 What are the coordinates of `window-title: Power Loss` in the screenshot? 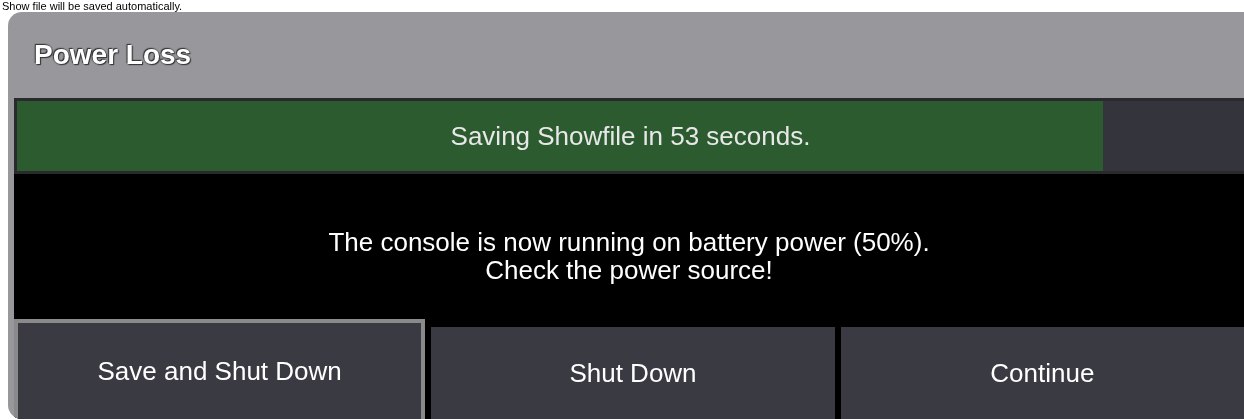 It's located at (113, 55).